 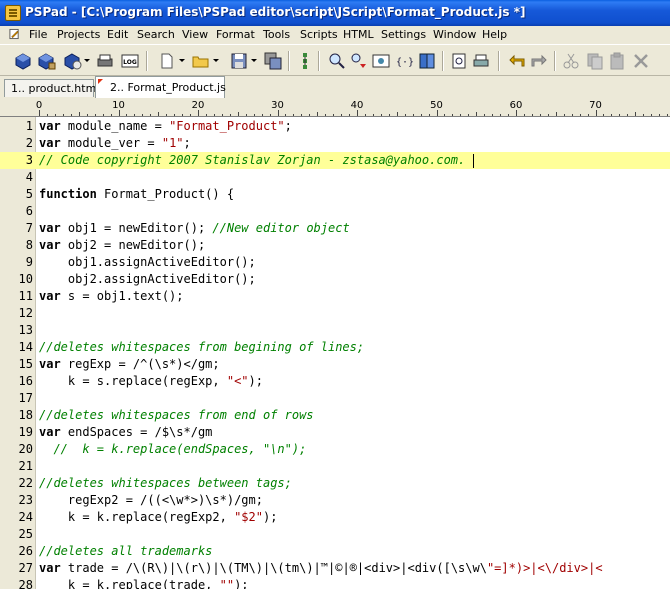 What do you see at coordinates (359, 61) in the screenshot?
I see `find-replace-icon` at bounding box center [359, 61].